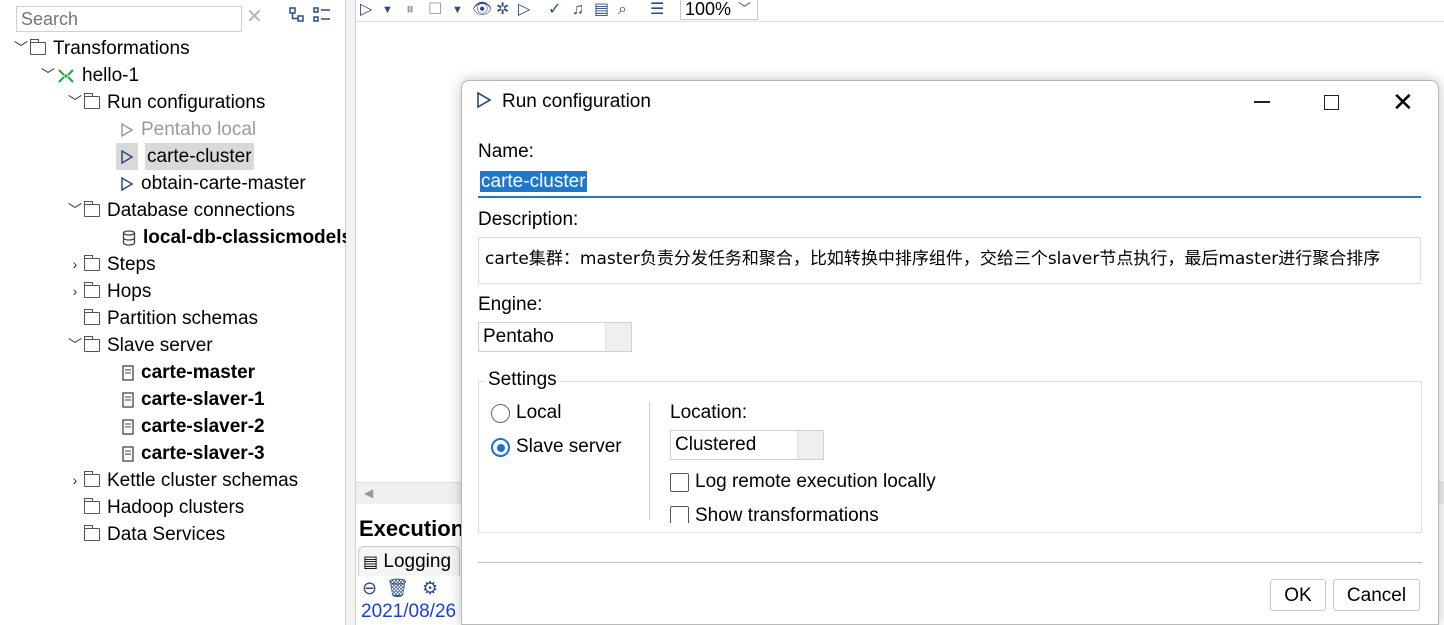 The width and height of the screenshot is (1444, 625). I want to click on zoom-select: 100% ﹀, so click(719, 10).